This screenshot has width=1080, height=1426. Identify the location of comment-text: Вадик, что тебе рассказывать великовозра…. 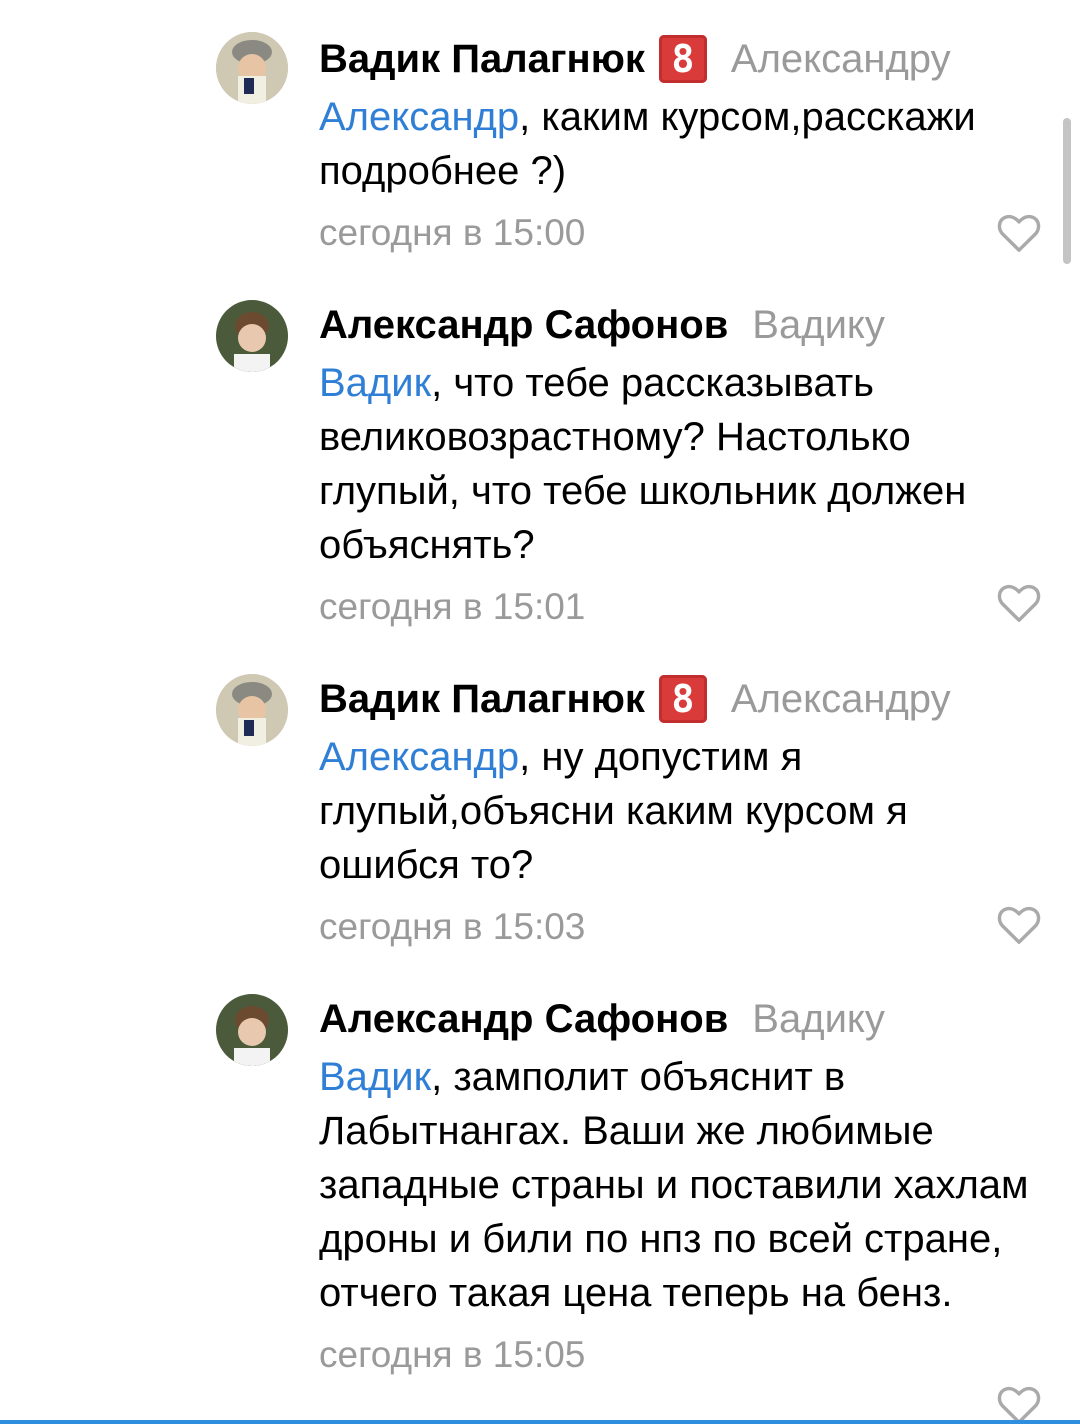
(684, 464).